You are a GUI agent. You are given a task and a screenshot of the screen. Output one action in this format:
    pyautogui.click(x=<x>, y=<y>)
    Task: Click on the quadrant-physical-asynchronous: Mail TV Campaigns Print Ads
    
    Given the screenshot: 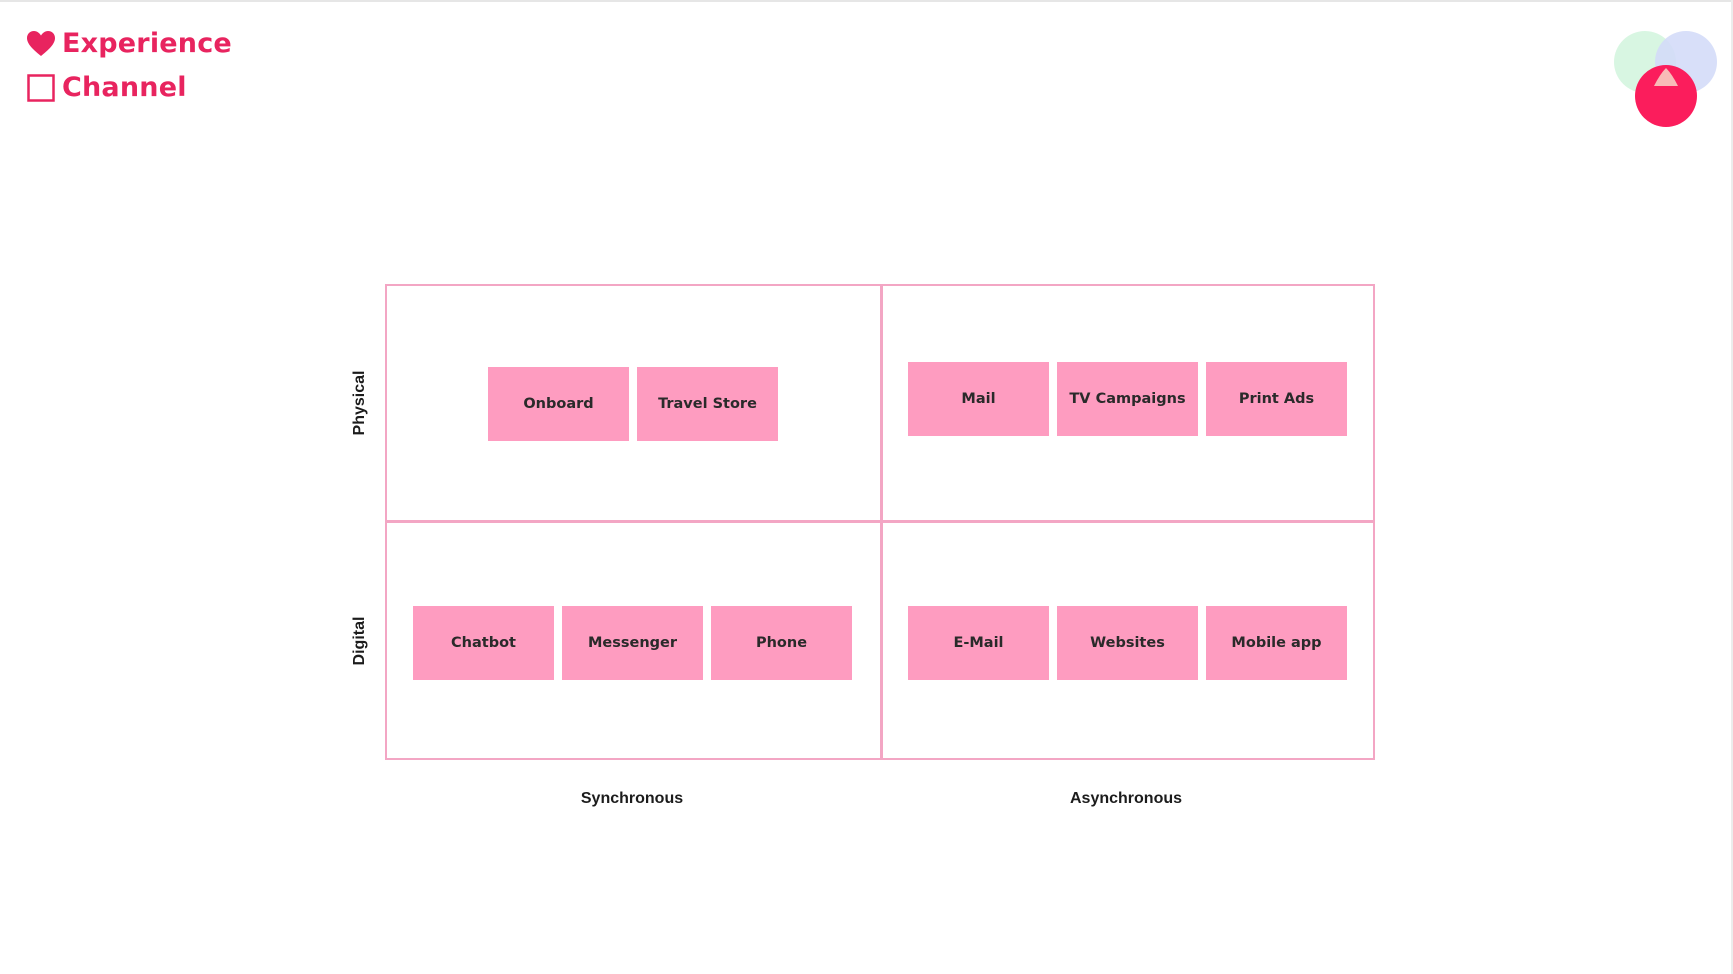 What is the action you would take?
    pyautogui.click(x=1127, y=399)
    